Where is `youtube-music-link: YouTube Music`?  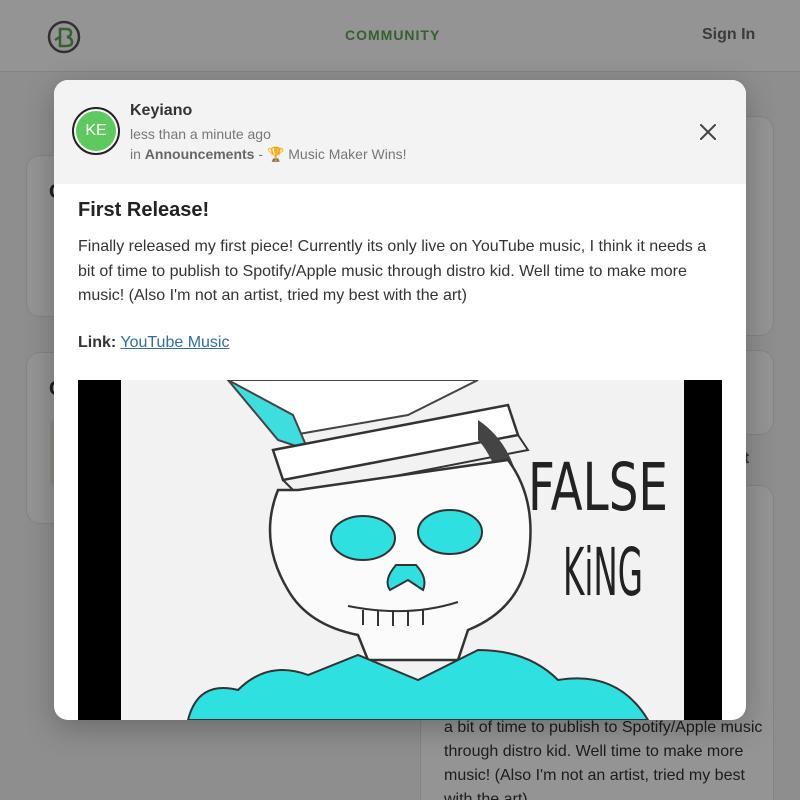 youtube-music-link: YouTube Music is located at coordinates (174, 342).